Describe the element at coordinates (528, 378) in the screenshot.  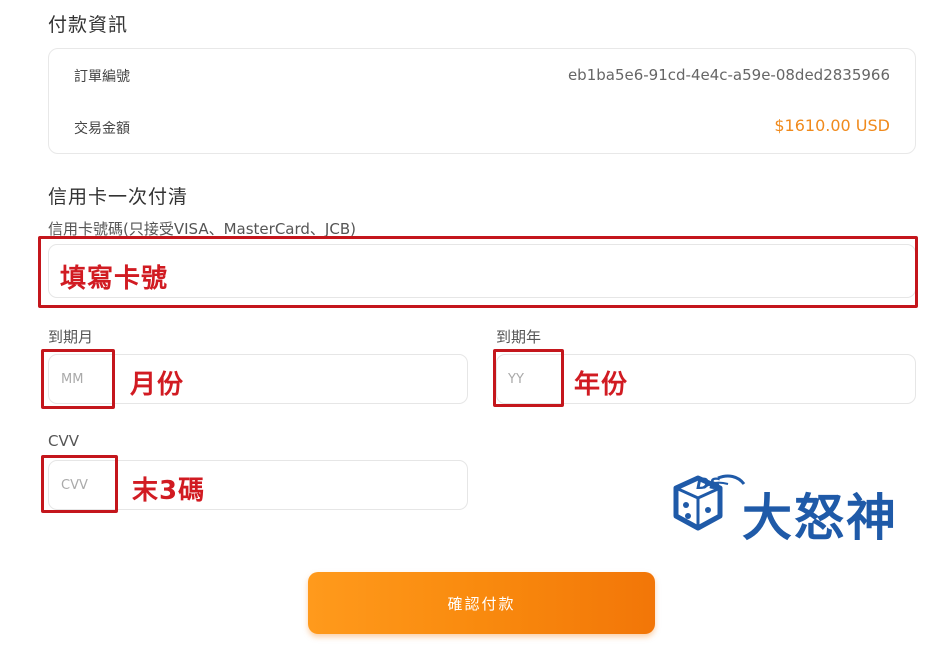
I see `expiry-year-highlight` at that location.